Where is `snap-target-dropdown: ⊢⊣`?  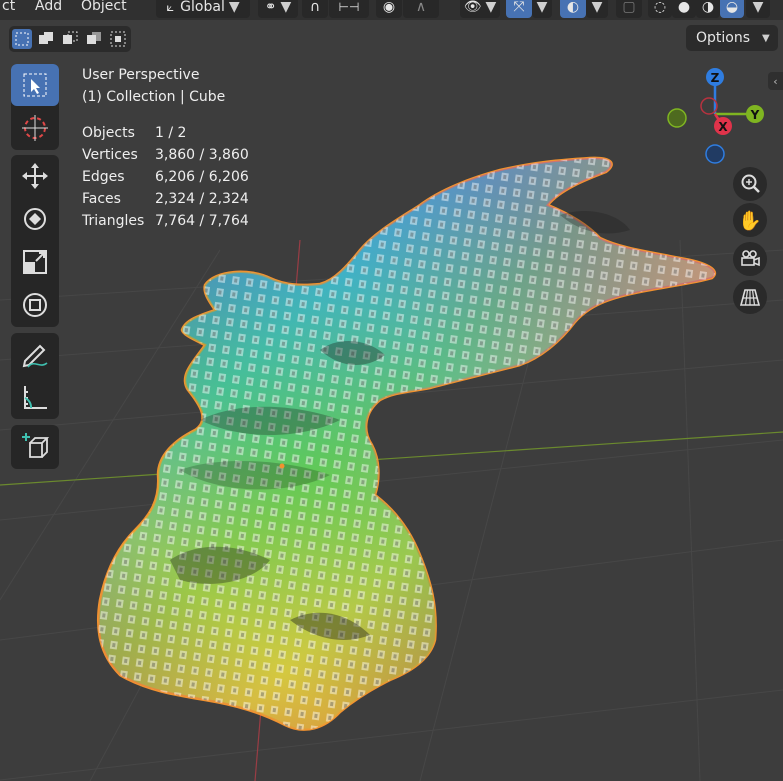 snap-target-dropdown: ⊢⊣ is located at coordinates (349, 9).